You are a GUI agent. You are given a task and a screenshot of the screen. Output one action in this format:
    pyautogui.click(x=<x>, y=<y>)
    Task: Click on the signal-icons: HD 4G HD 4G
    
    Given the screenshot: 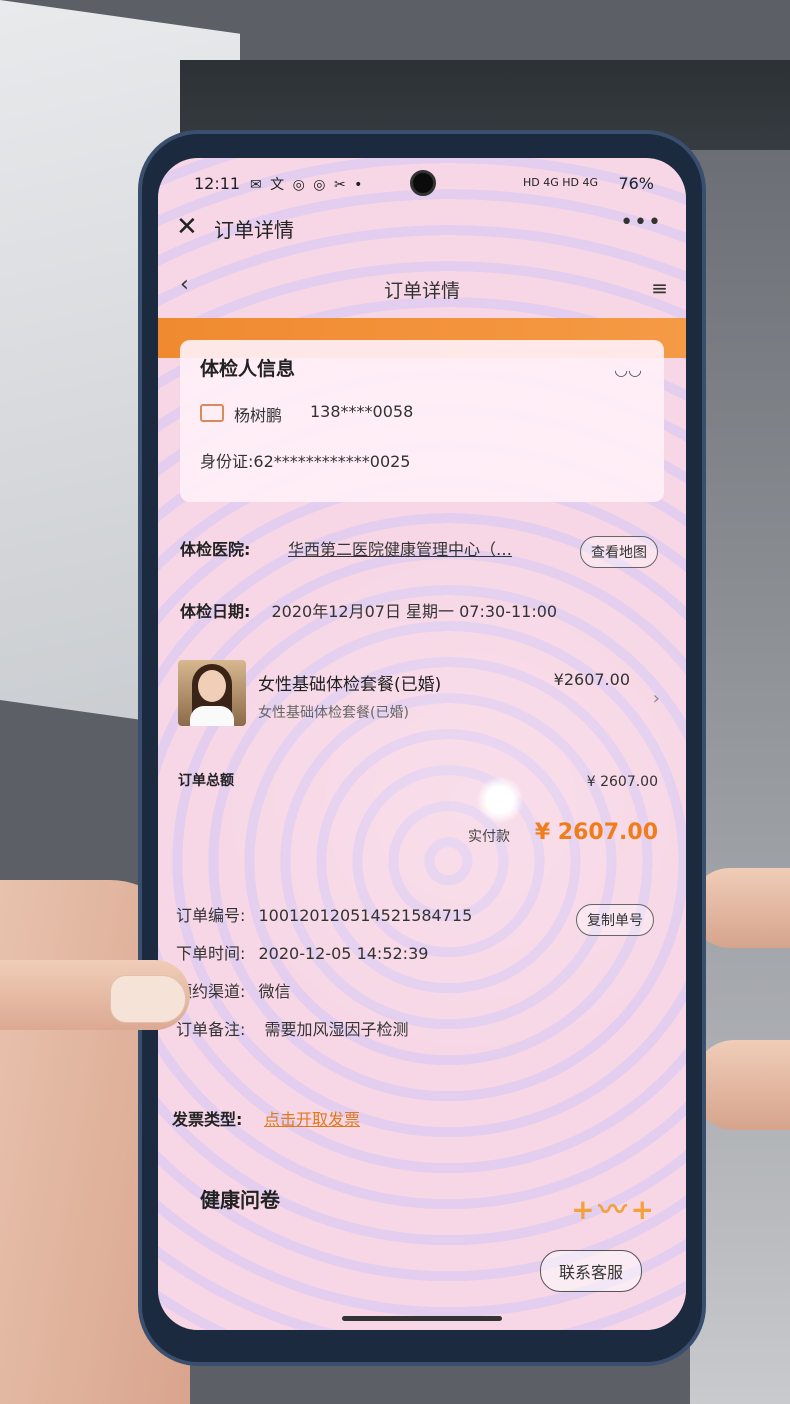 What is the action you would take?
    pyautogui.click(x=560, y=182)
    